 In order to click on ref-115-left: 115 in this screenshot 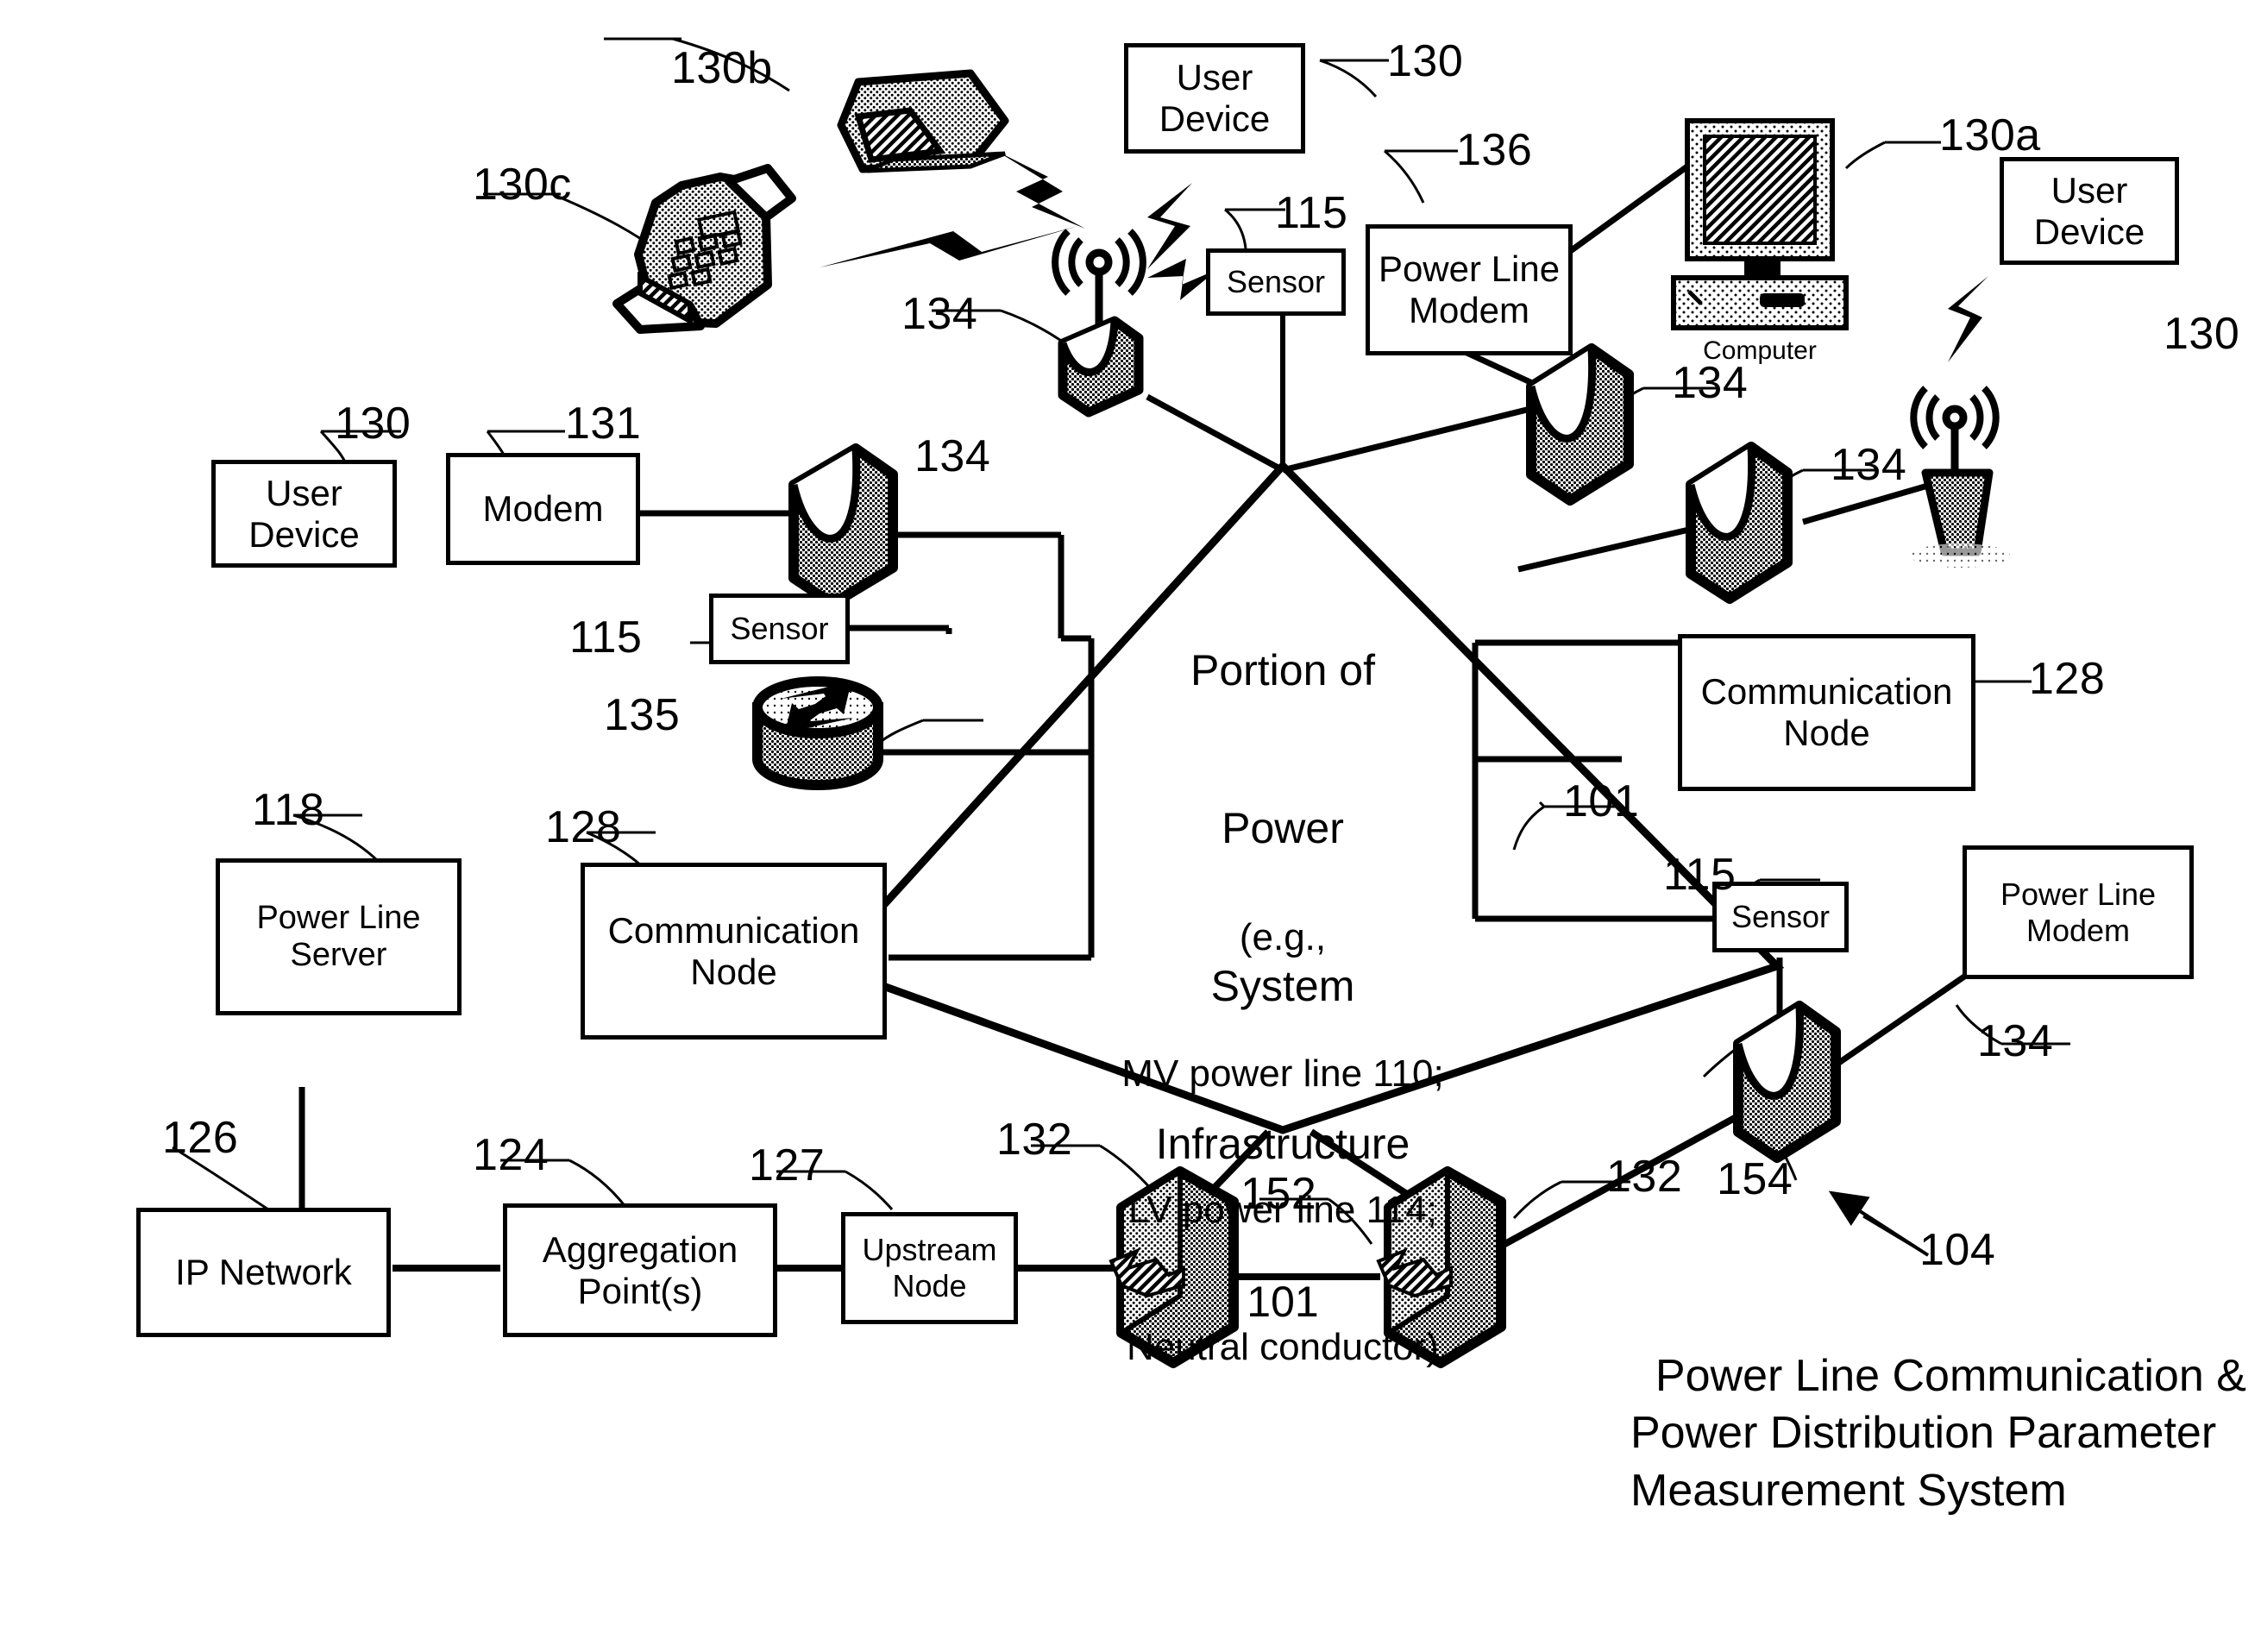, I will do `click(606, 637)`.